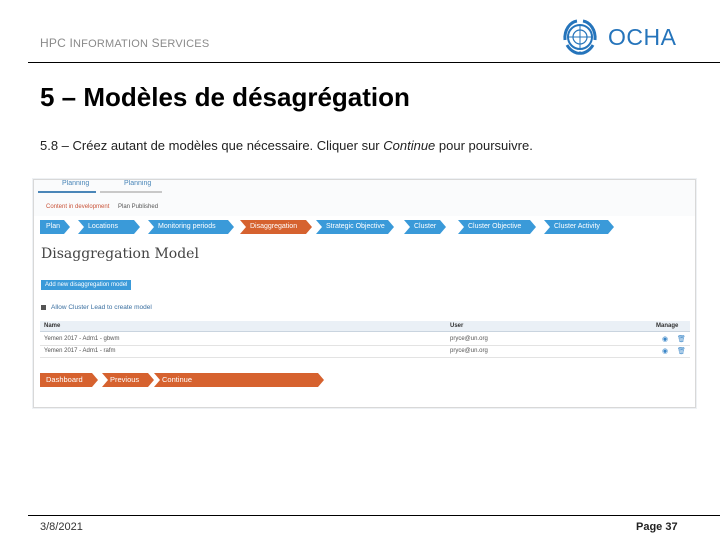 Image resolution: width=720 pixels, height=540 pixels. What do you see at coordinates (154, 43) in the screenshot?
I see `org-name-part: S` at bounding box center [154, 43].